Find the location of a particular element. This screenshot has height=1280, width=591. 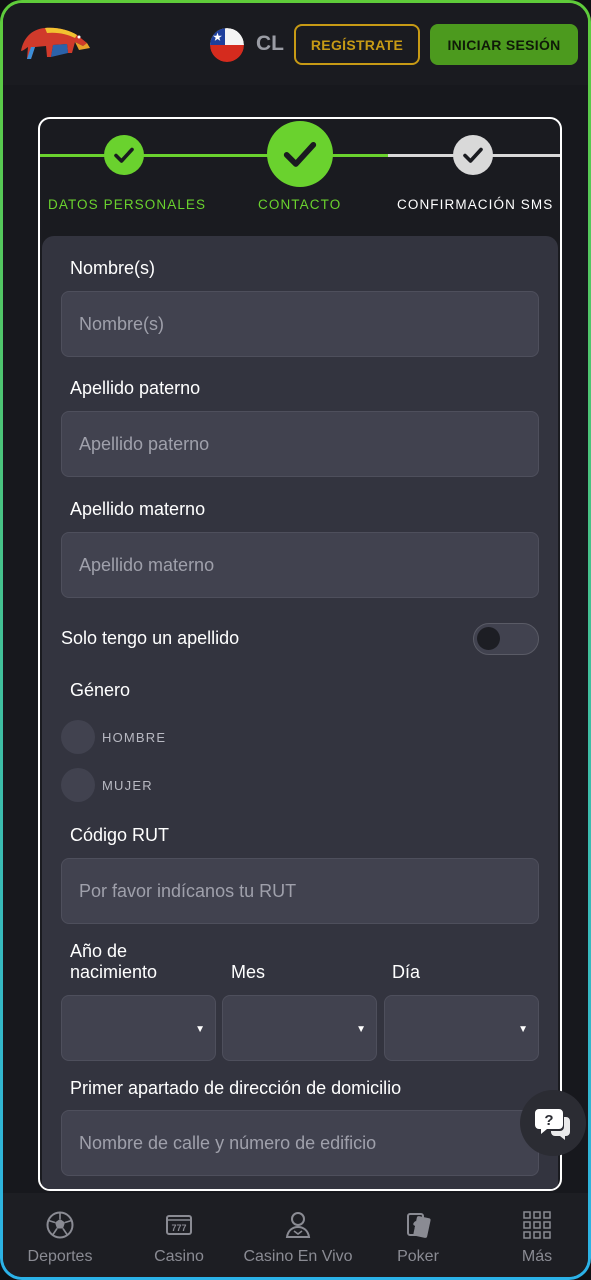

help-chat-icon: ? is located at coordinates (552, 1124).